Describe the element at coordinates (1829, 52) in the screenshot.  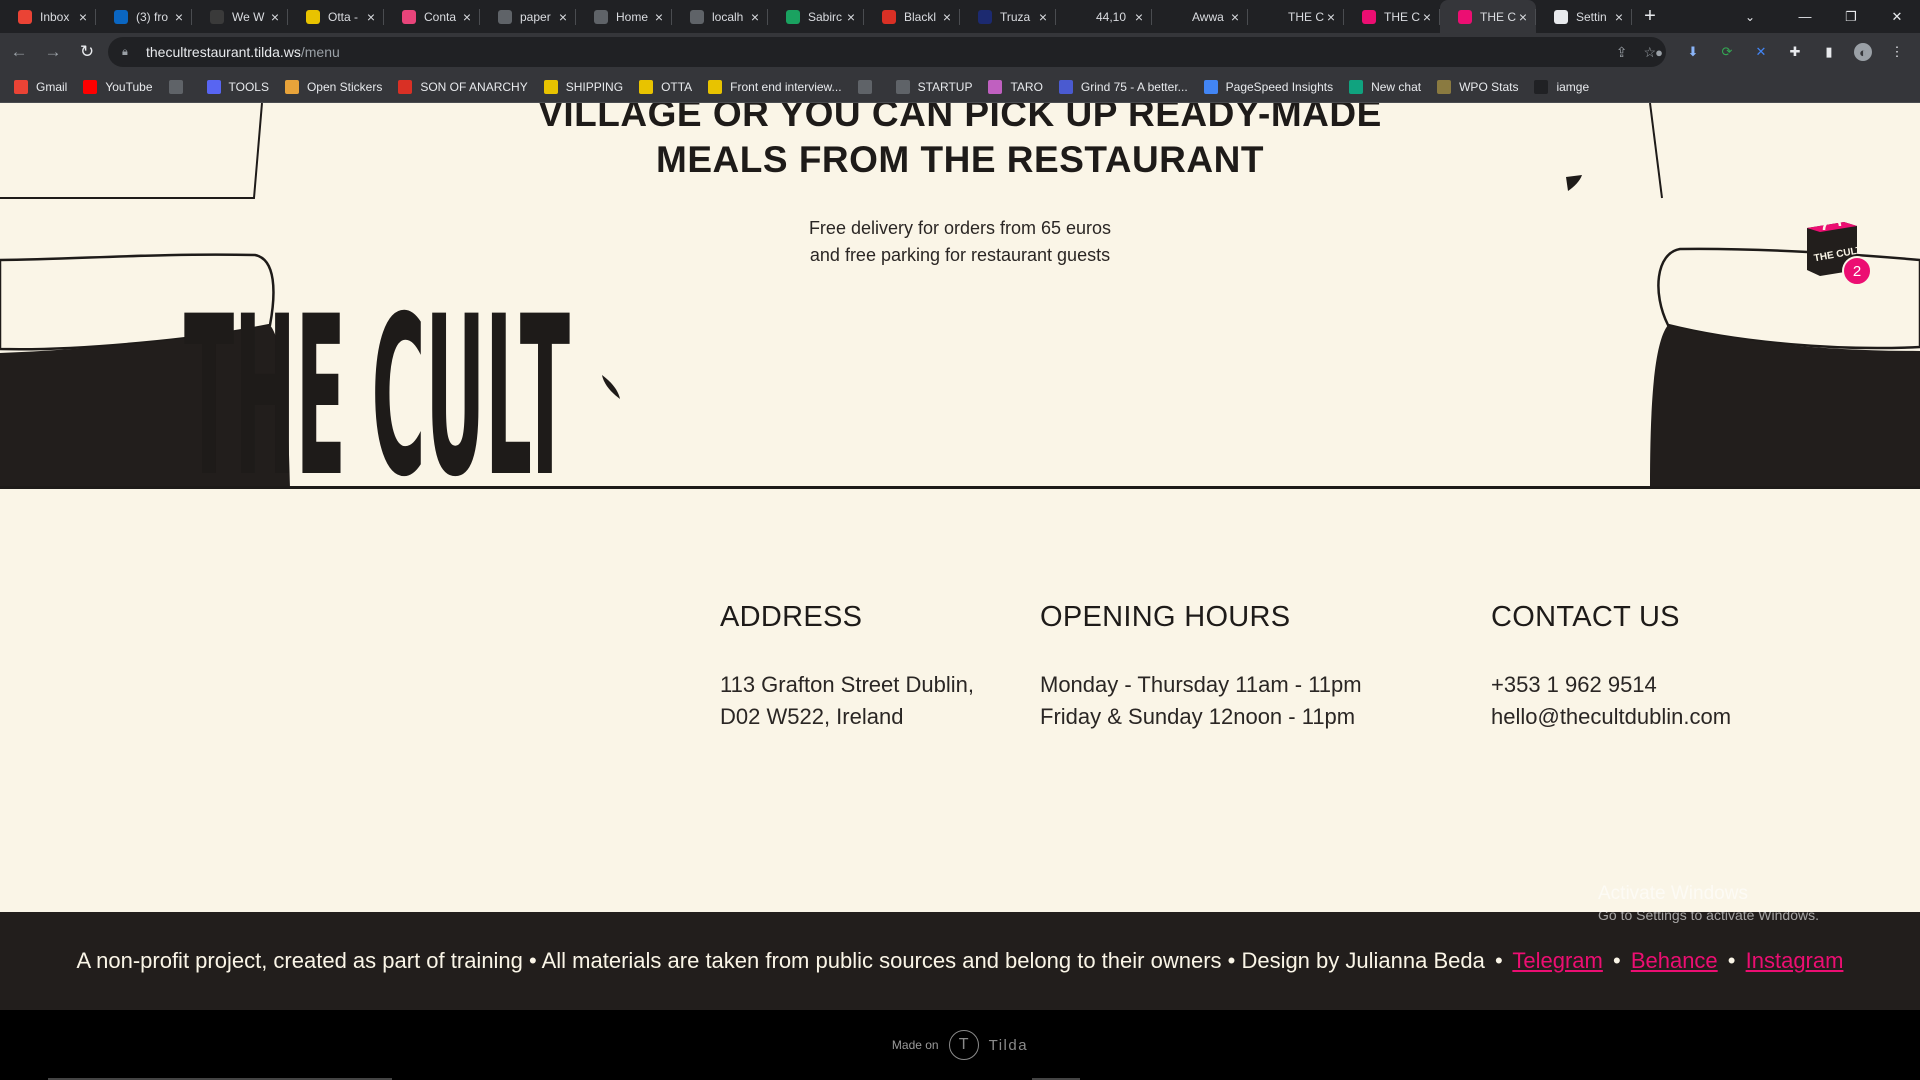
I see `side-panel-icon: ▮` at that location.